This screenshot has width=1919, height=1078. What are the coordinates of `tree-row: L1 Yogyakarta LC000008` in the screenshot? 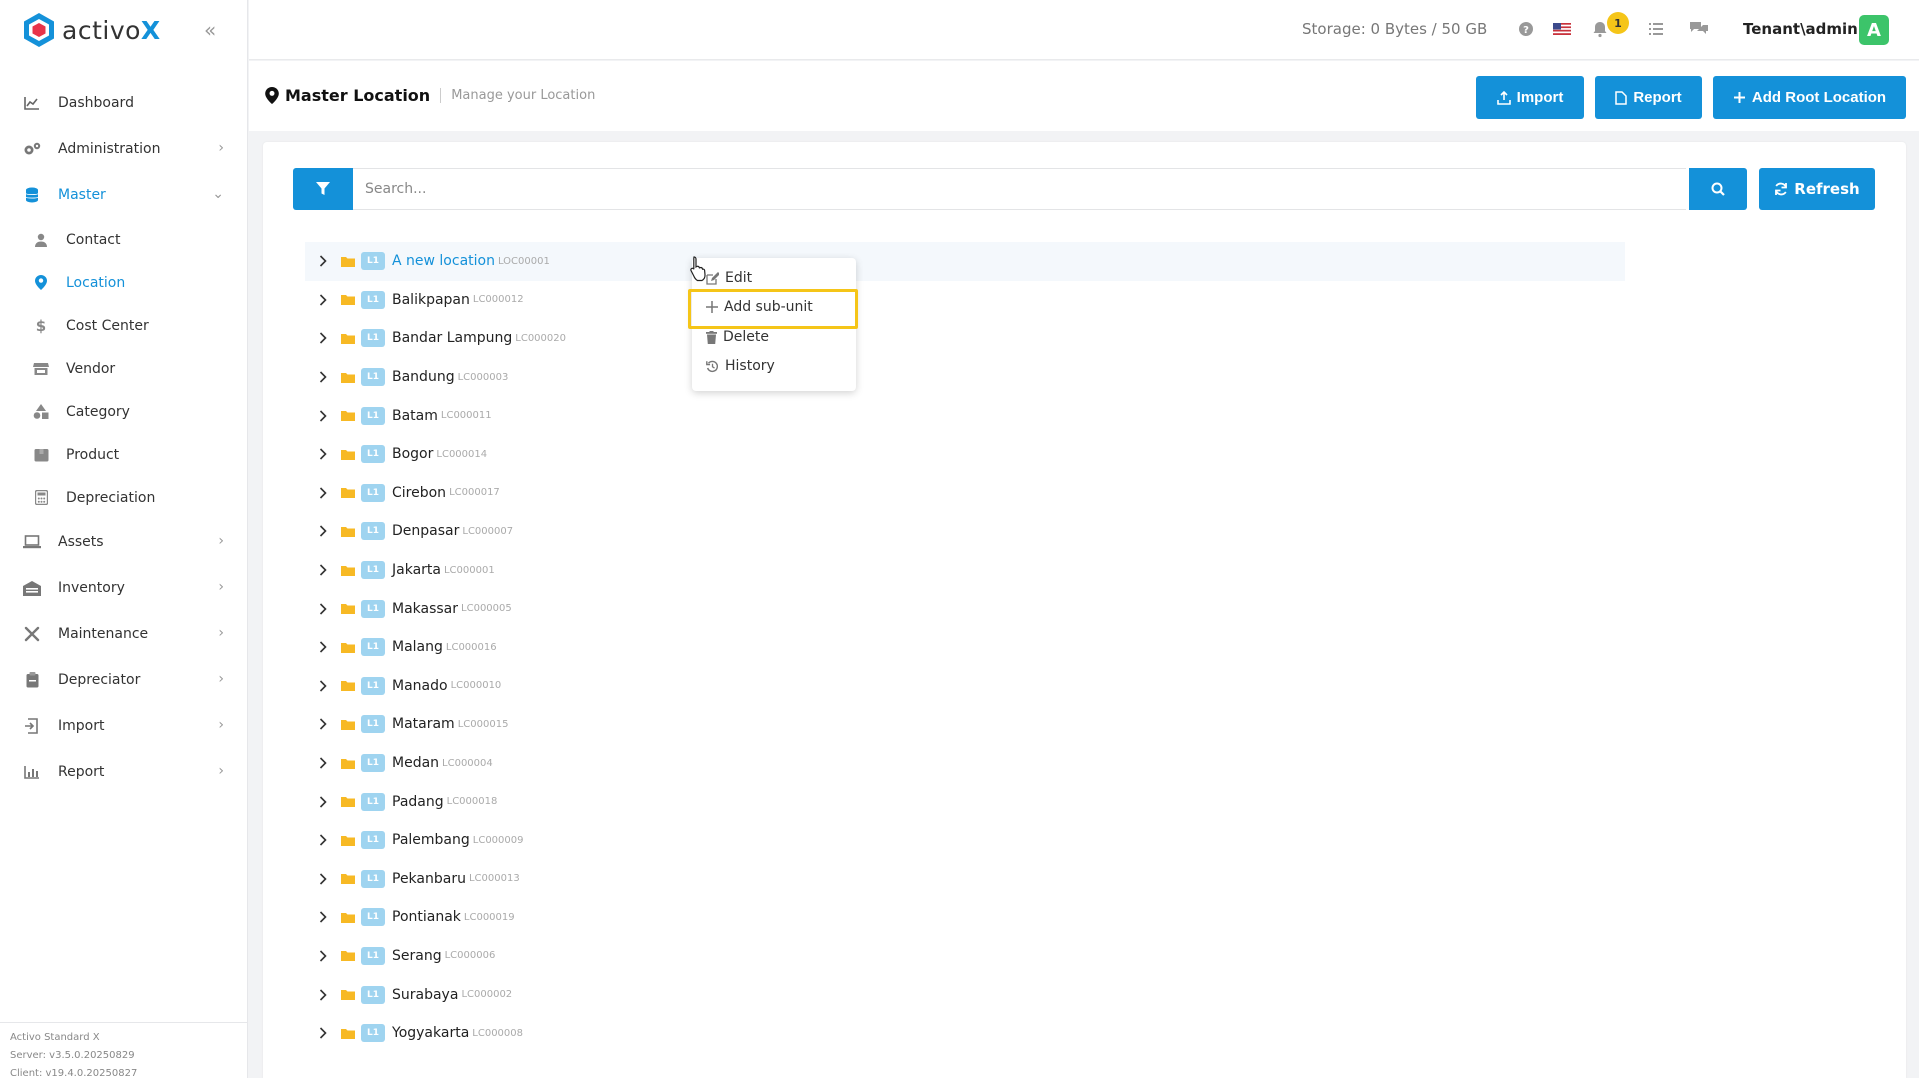 It's located at (965, 1033).